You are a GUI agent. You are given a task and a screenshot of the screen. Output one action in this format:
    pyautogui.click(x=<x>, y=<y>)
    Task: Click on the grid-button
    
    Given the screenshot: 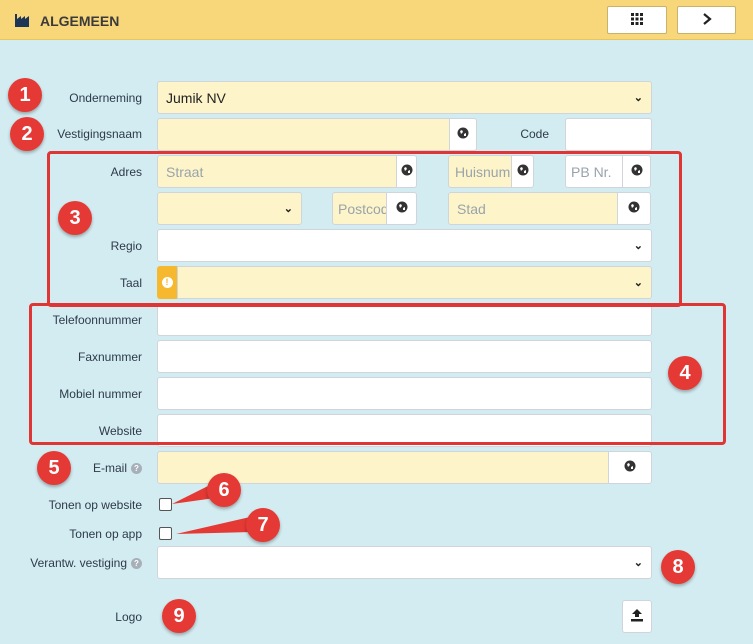 What is the action you would take?
    pyautogui.click(x=637, y=20)
    